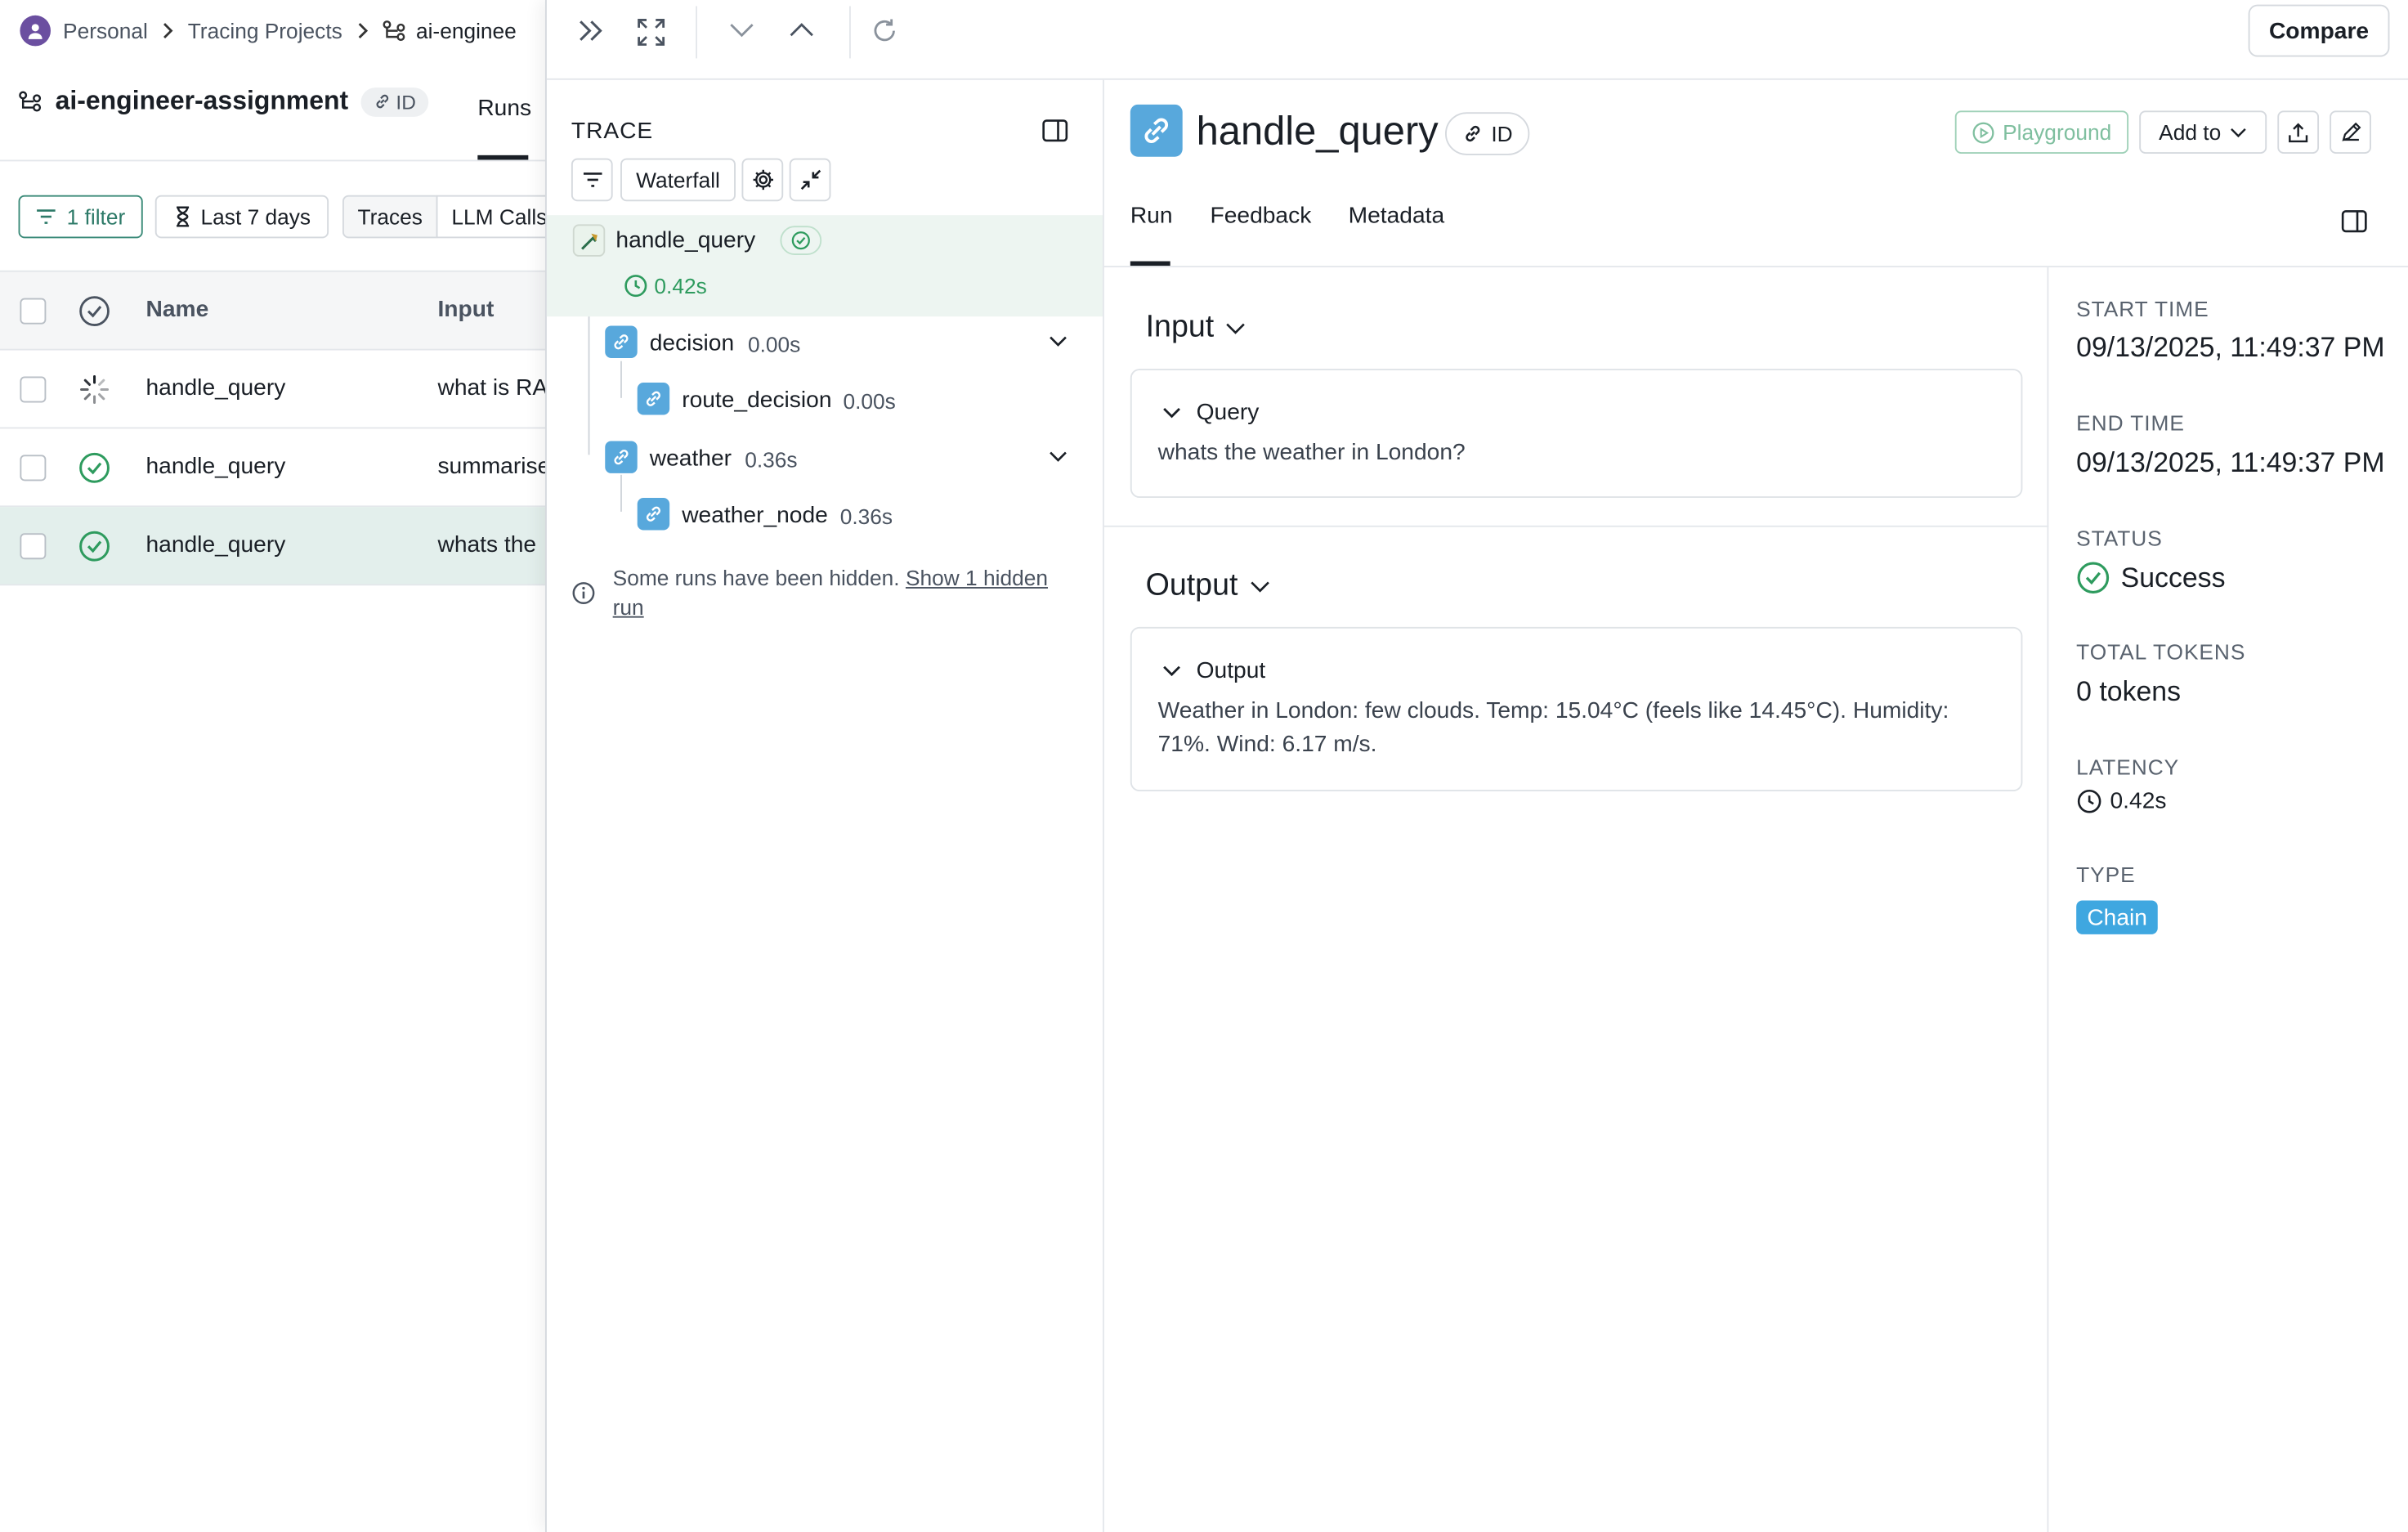 The width and height of the screenshot is (2408, 1532). Describe the element at coordinates (2041, 132) in the screenshot. I see `playground-button: Playground` at that location.